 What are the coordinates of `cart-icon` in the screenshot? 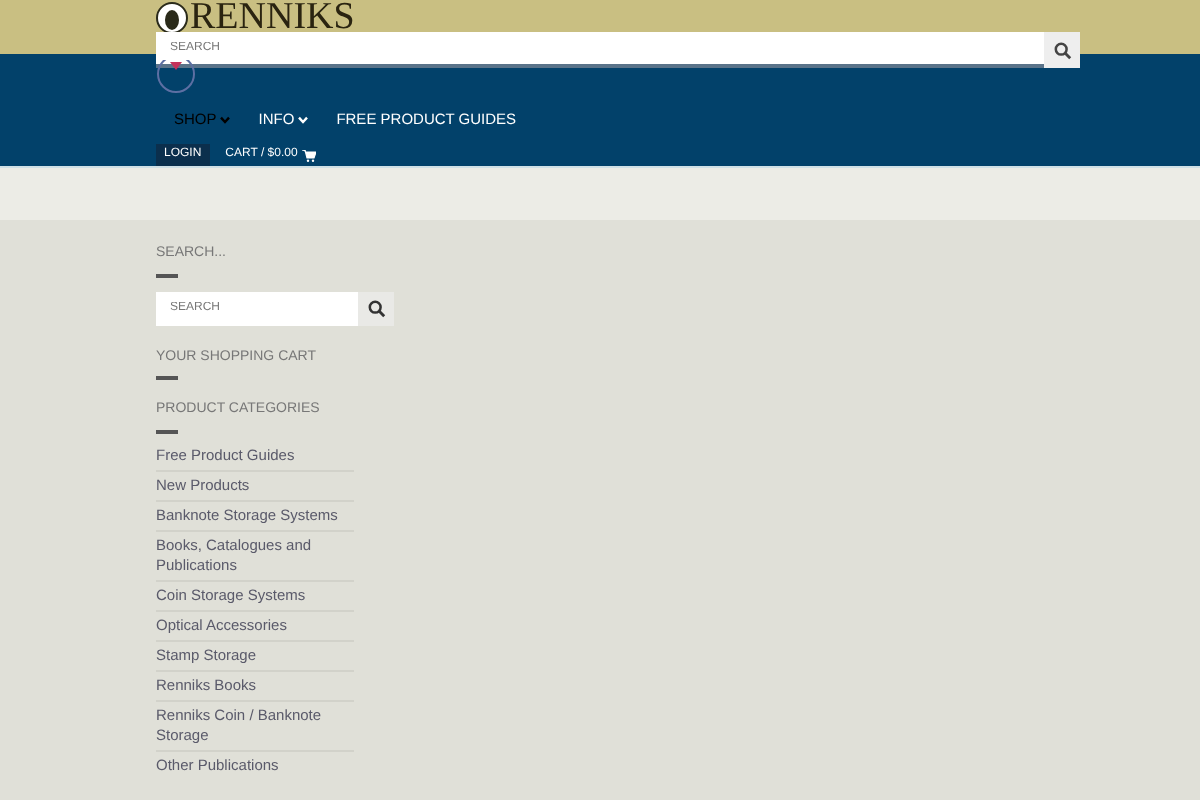 It's located at (308, 155).